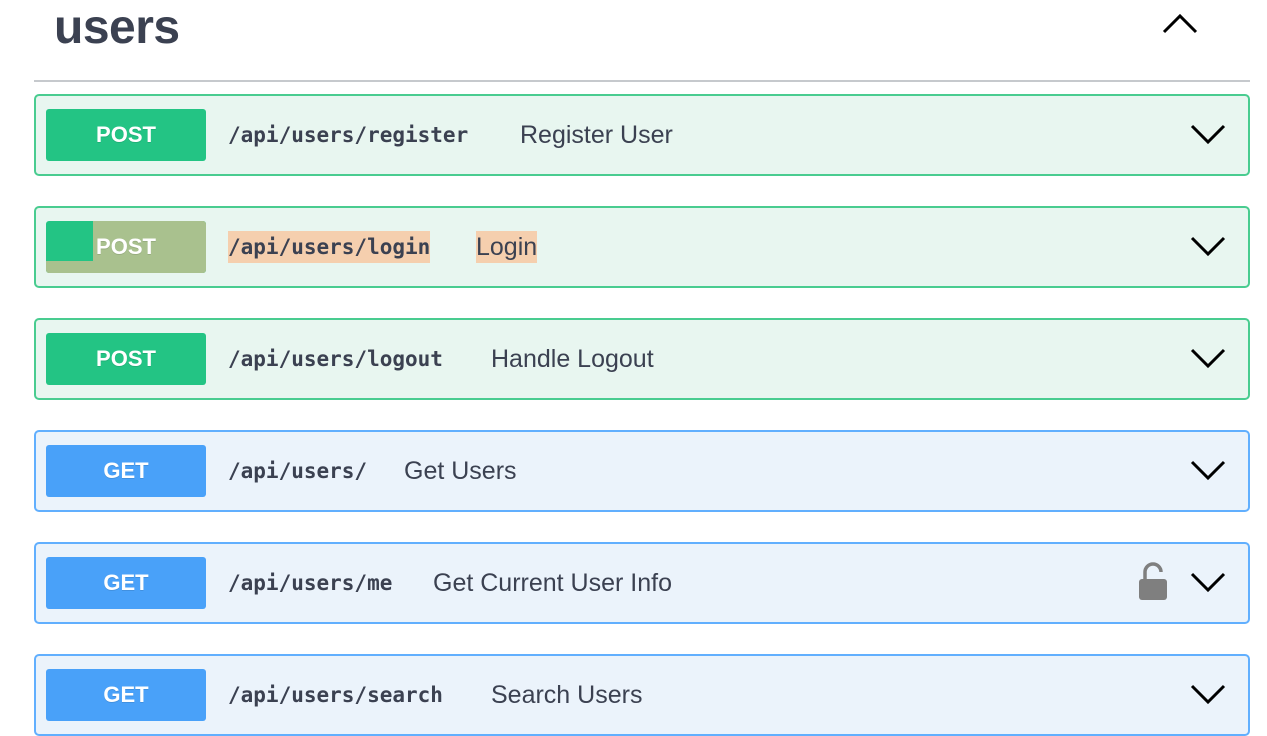  I want to click on operation-summary-text: Get Users, so click(460, 471).